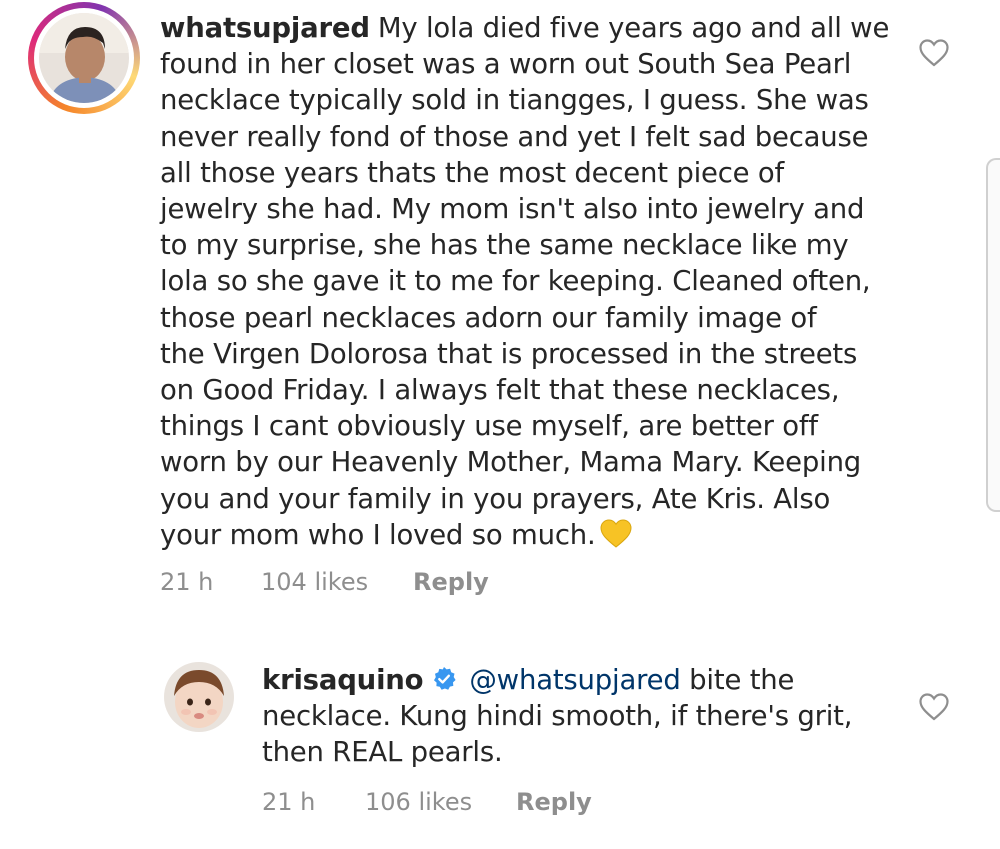  I want to click on comment-meta: 21 h 106 likes Reply, so click(562, 803).